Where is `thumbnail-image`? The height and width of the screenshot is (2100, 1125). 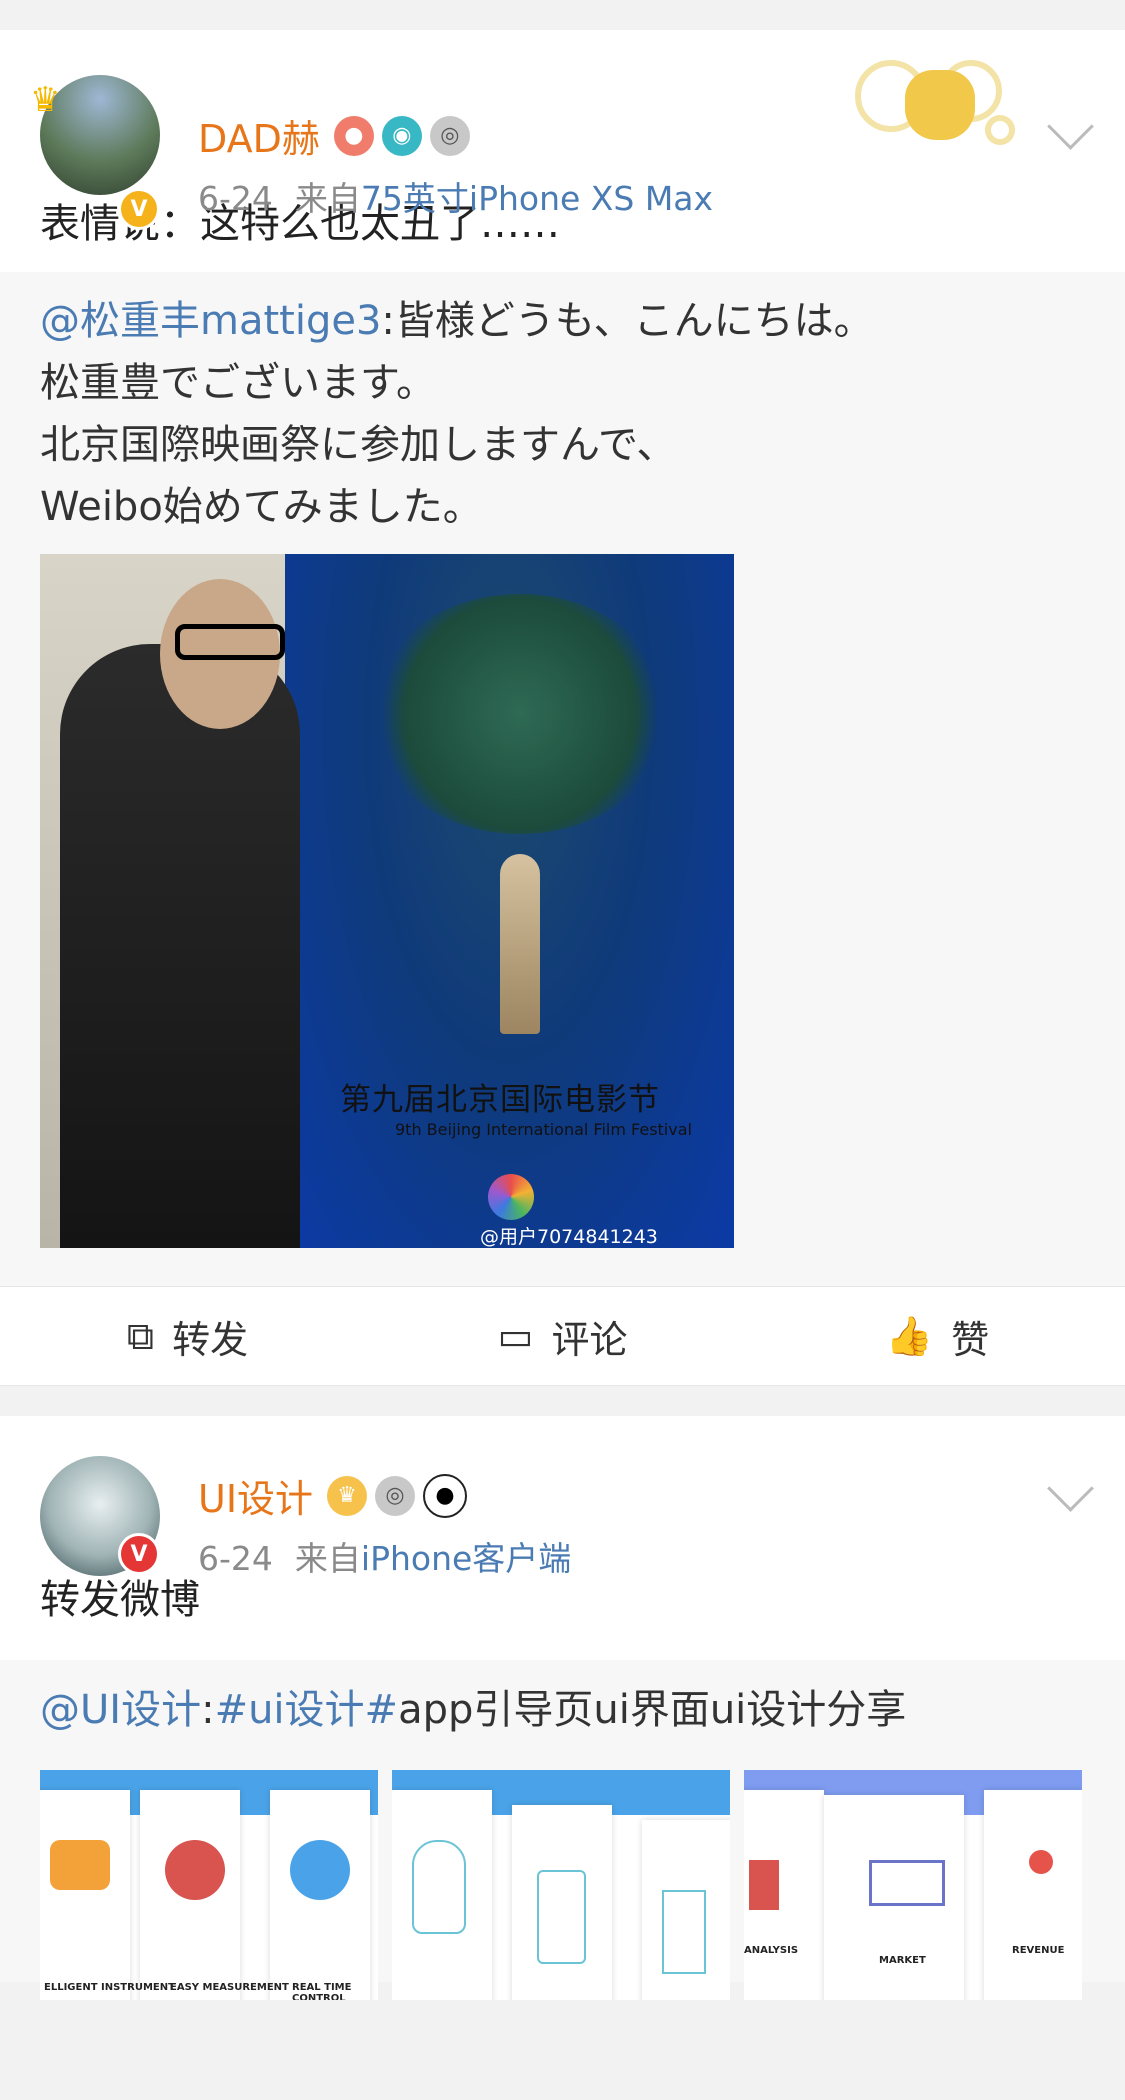
thumbnail-image is located at coordinates (561, 1885).